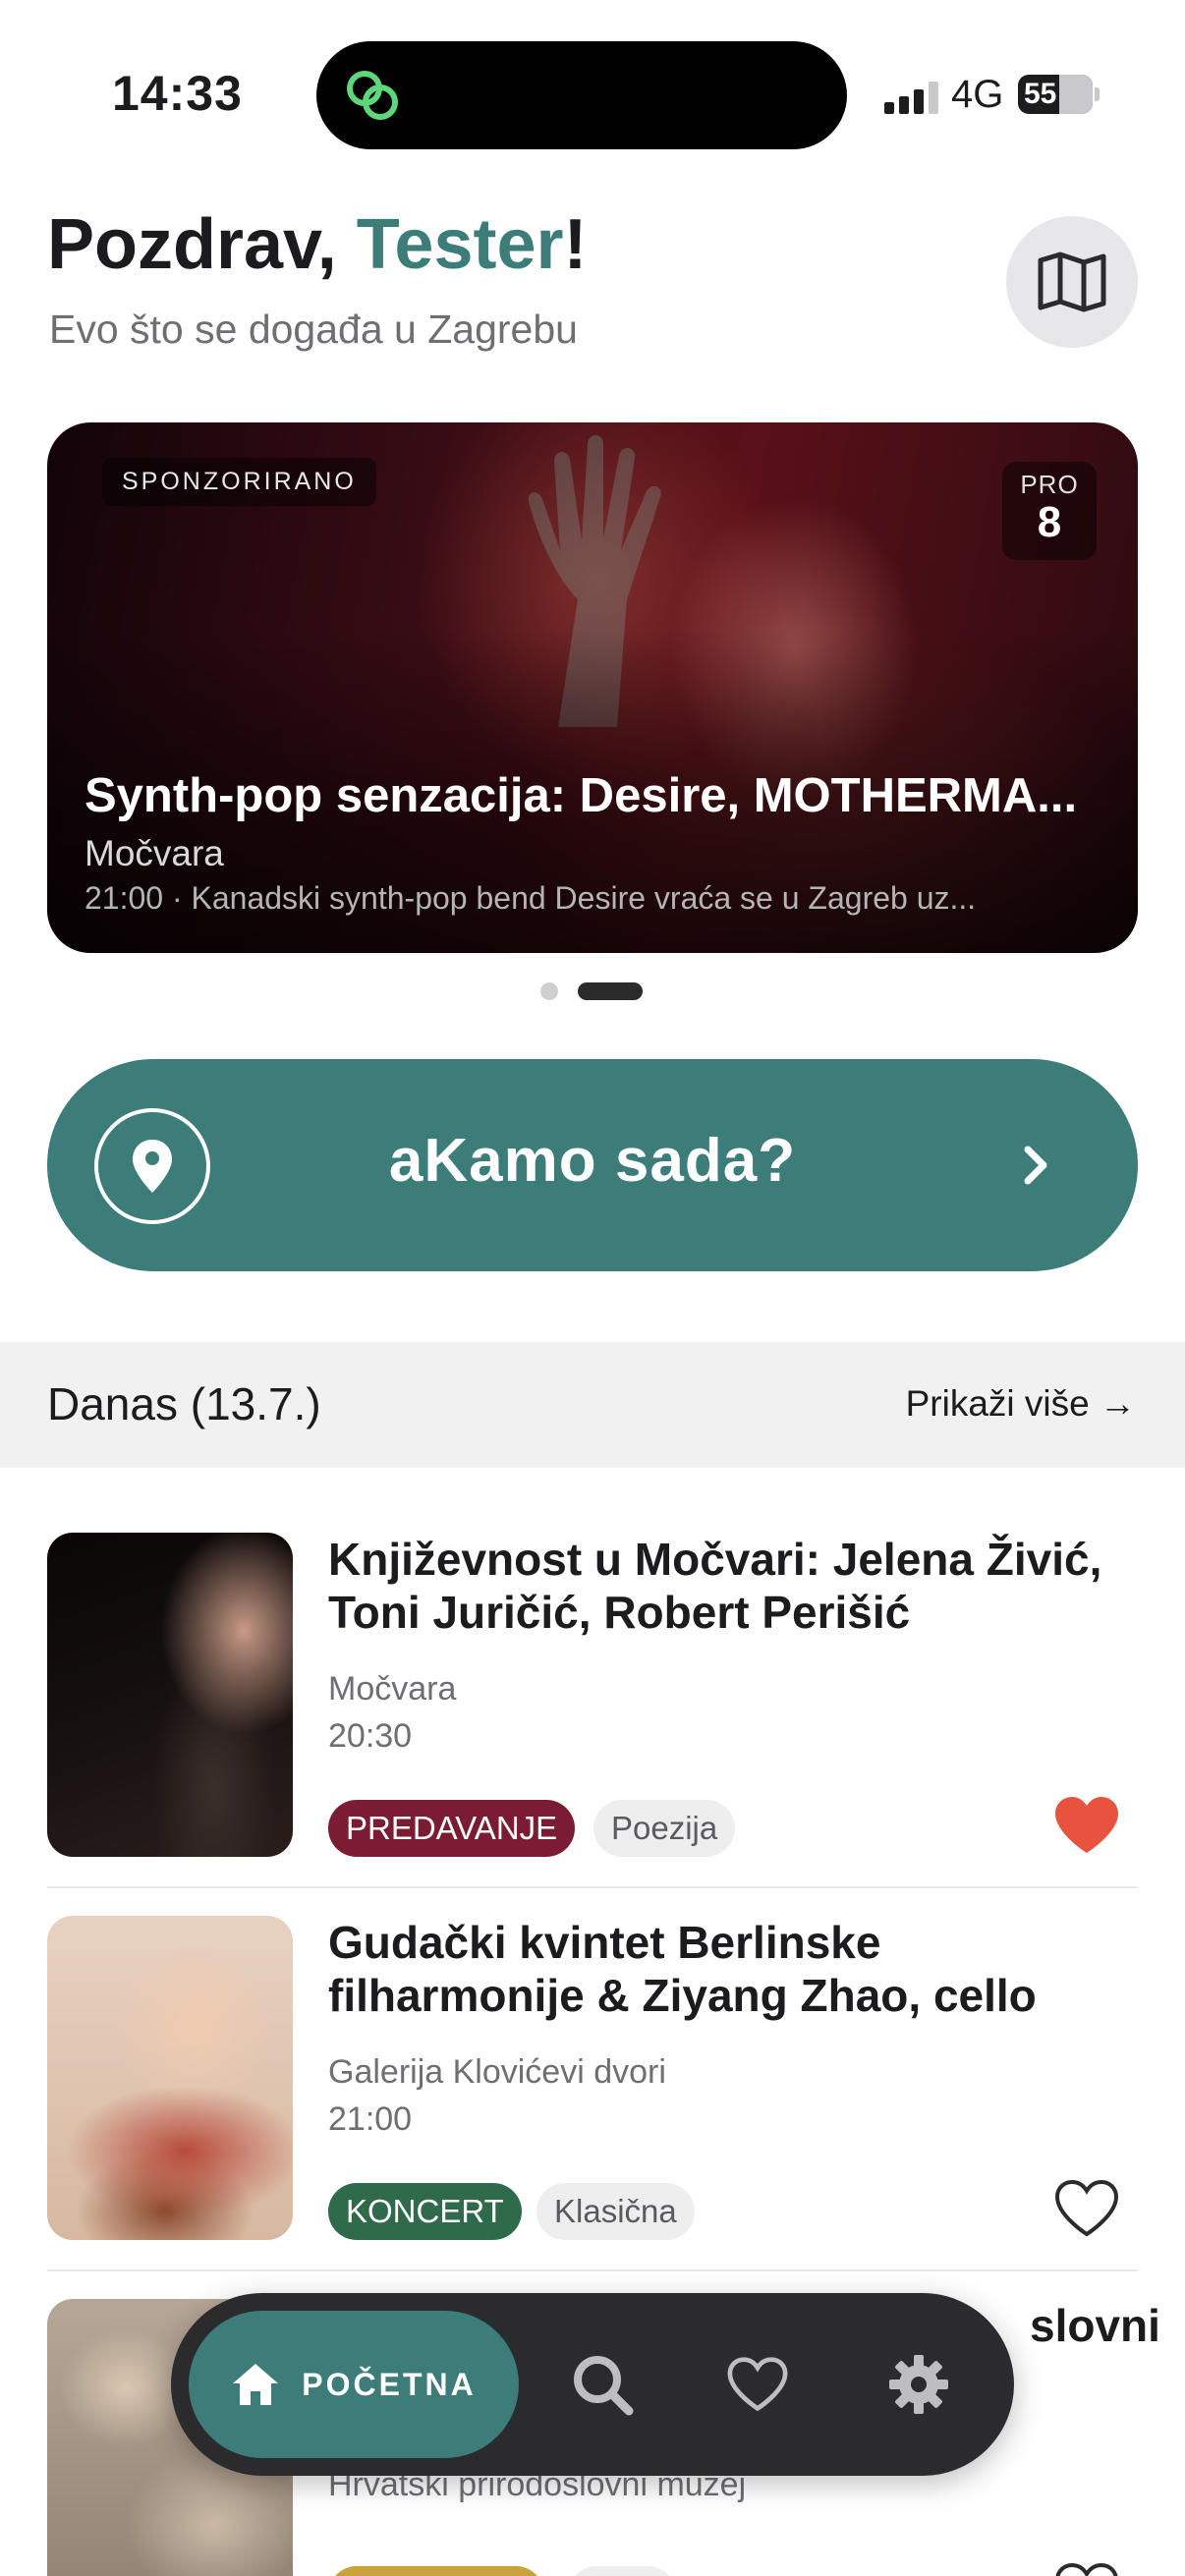  What do you see at coordinates (393, 1689) in the screenshot?
I see `event-venue: Močvara` at bounding box center [393, 1689].